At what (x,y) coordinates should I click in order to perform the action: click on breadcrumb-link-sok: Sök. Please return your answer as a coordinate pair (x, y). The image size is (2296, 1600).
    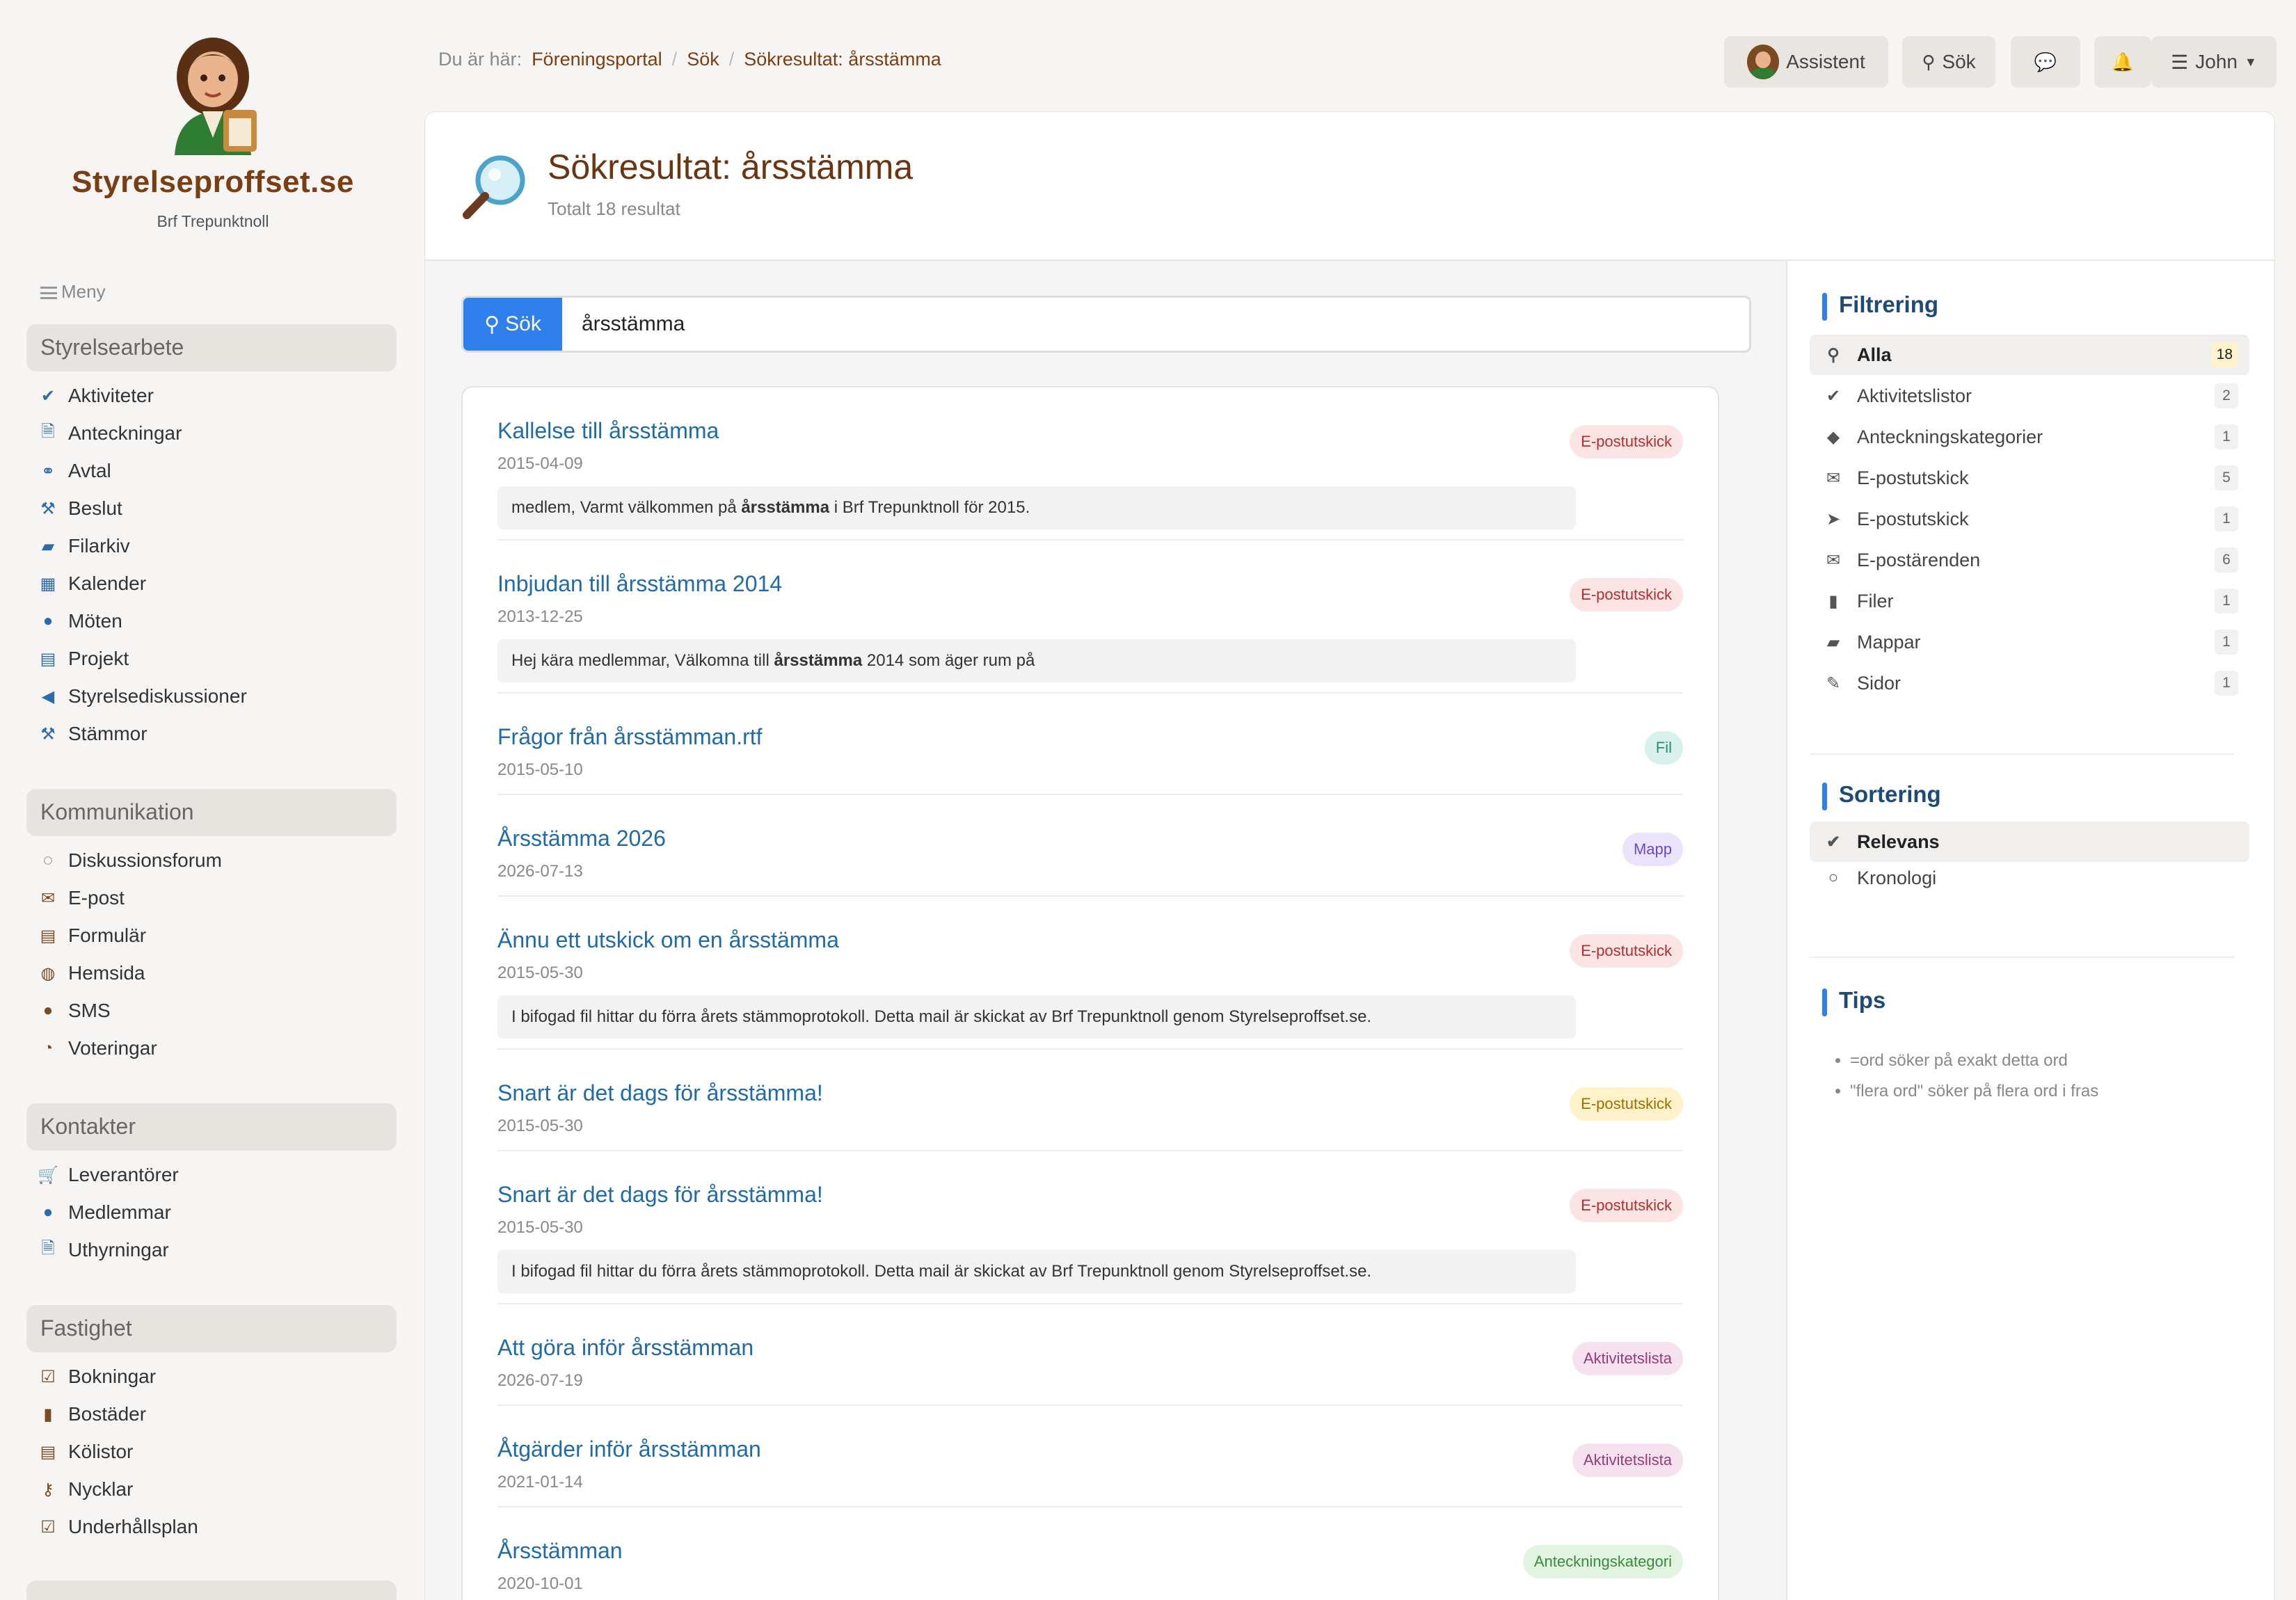
    Looking at the image, I should click on (703, 59).